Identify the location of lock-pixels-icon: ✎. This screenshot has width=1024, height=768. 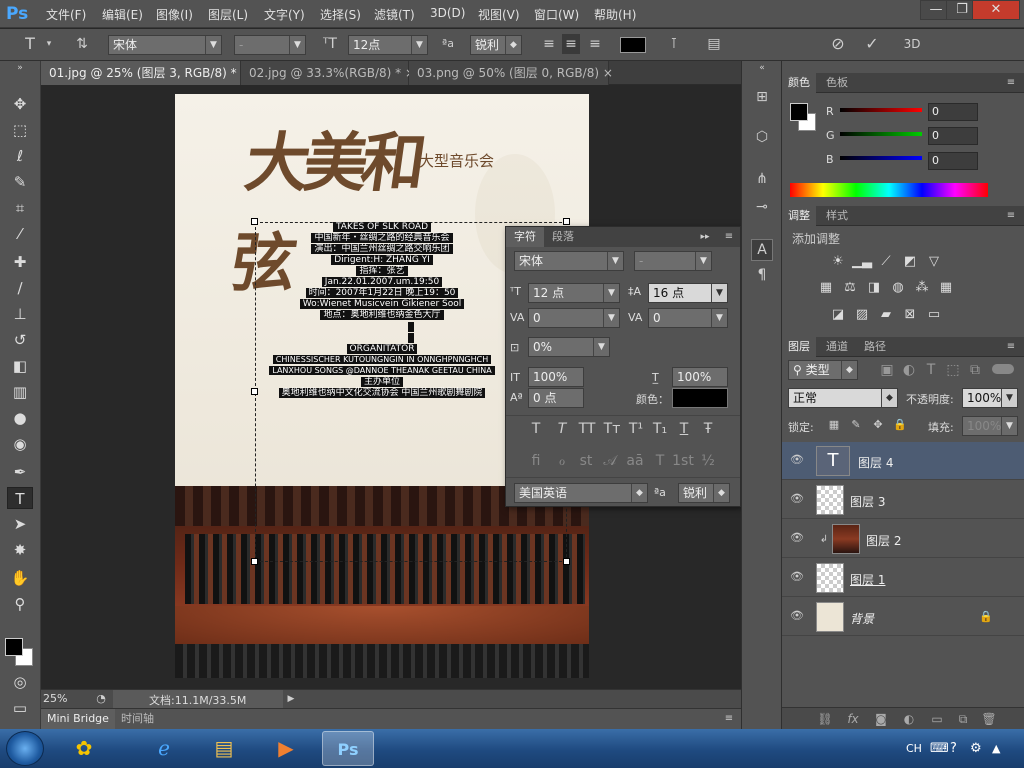
(856, 425).